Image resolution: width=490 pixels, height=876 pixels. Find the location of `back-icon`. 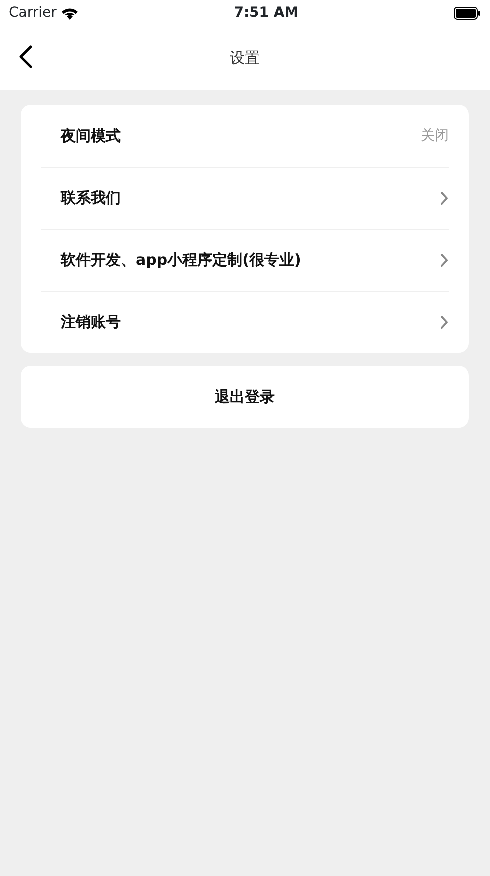

back-icon is located at coordinates (26, 57).